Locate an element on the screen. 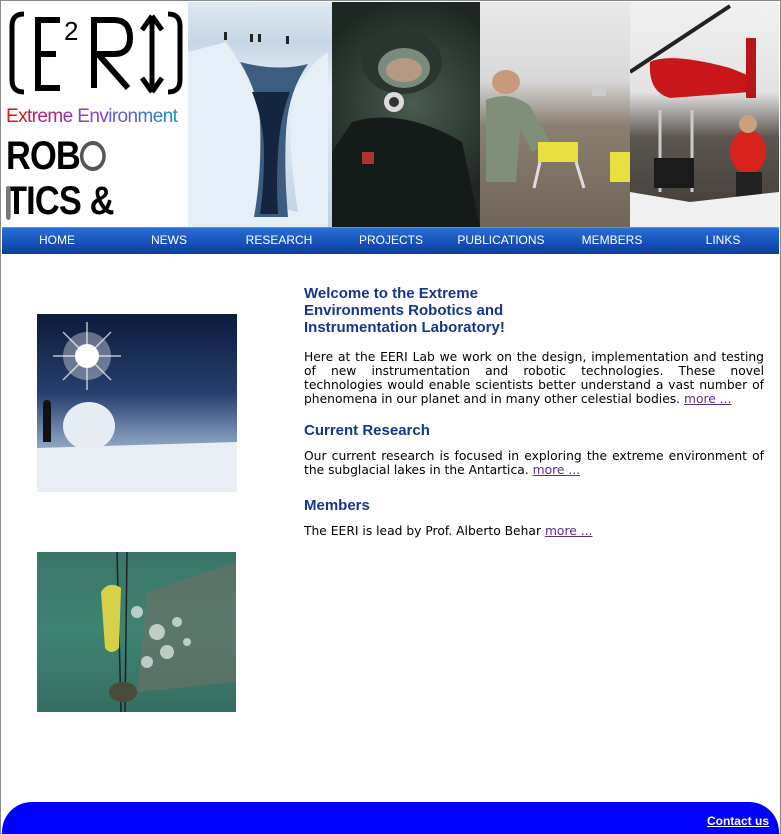  banner-photo-field-work is located at coordinates (555, 114).